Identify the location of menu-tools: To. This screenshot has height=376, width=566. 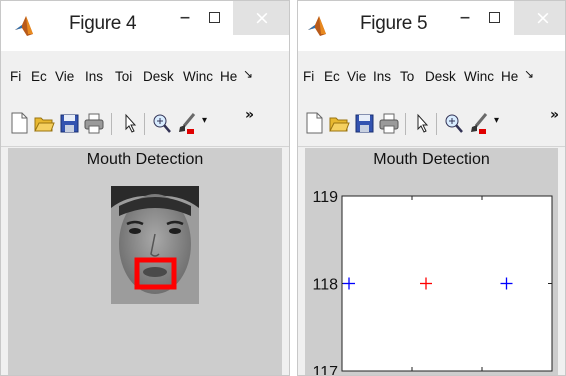
(407, 76).